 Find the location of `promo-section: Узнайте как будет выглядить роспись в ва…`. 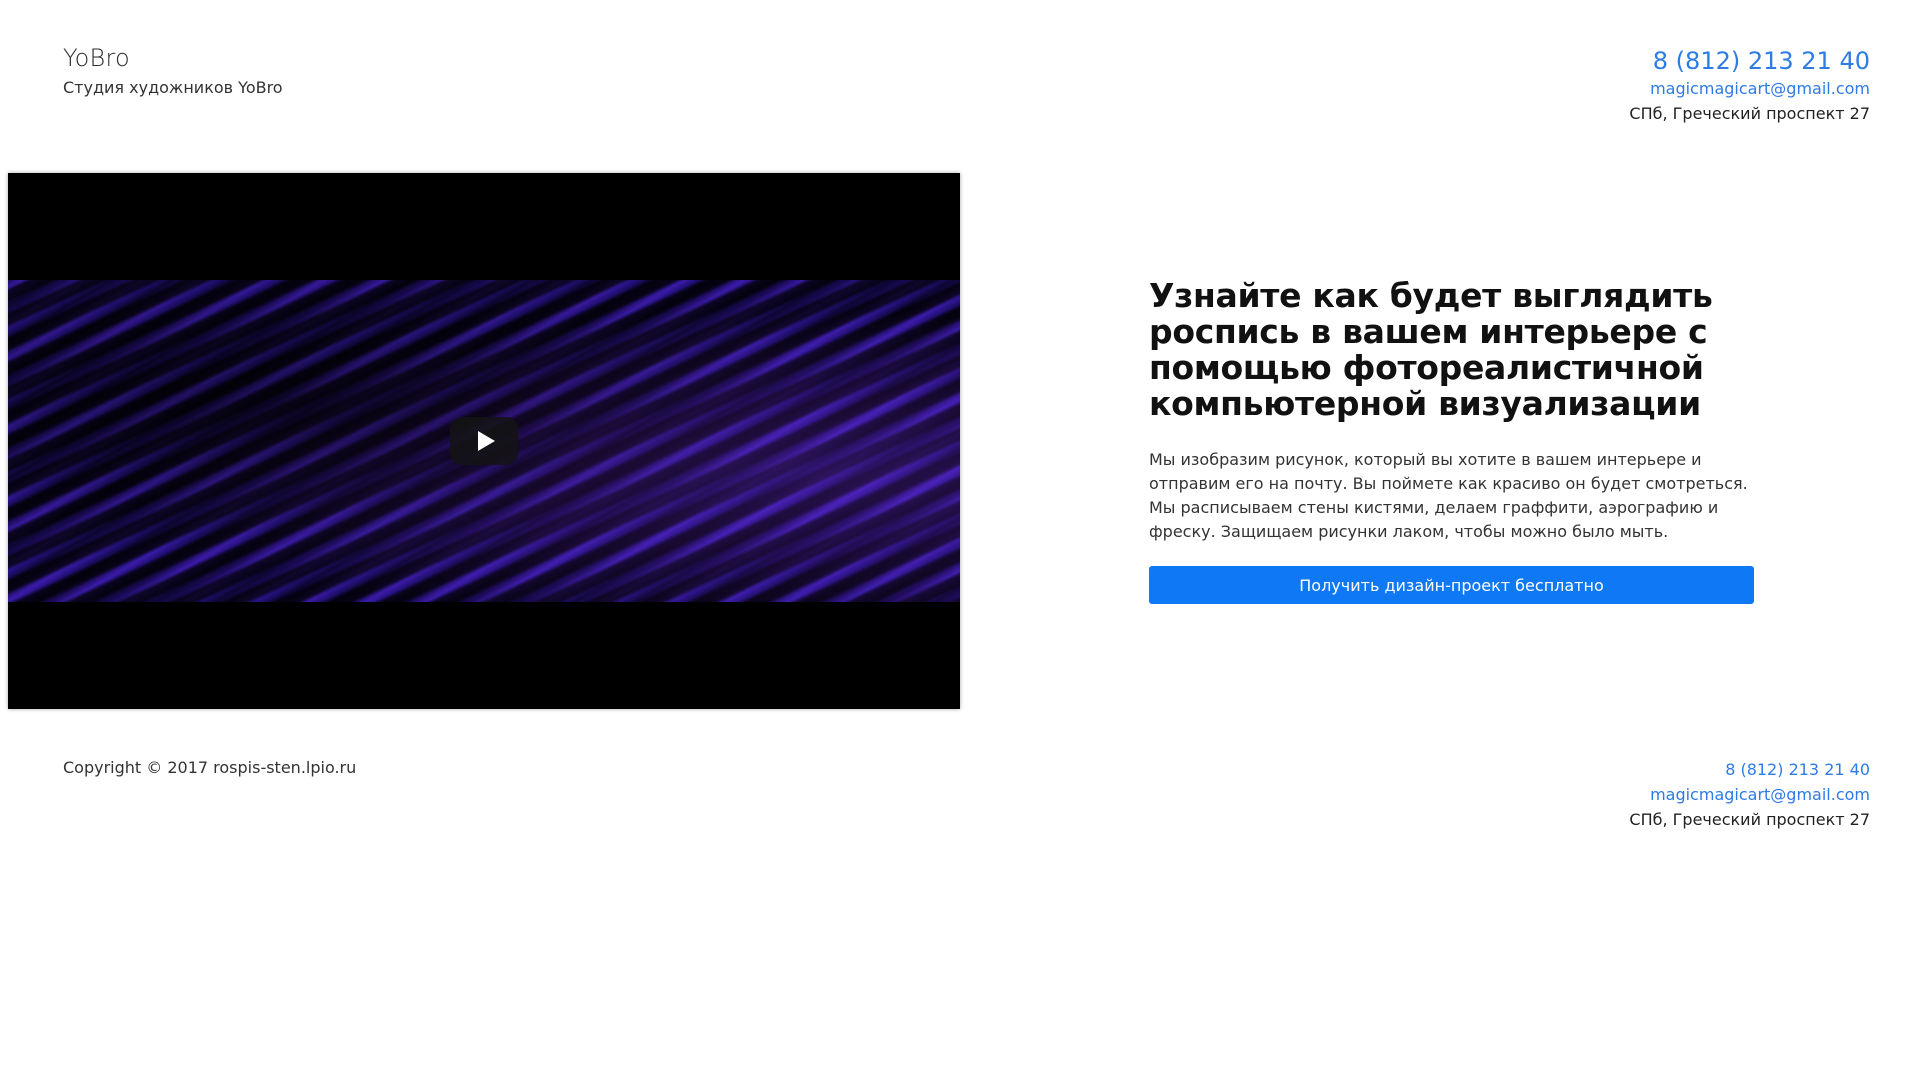

promo-section: Узнайте как будет выглядить роспись в ва… is located at coordinates (1459, 441).